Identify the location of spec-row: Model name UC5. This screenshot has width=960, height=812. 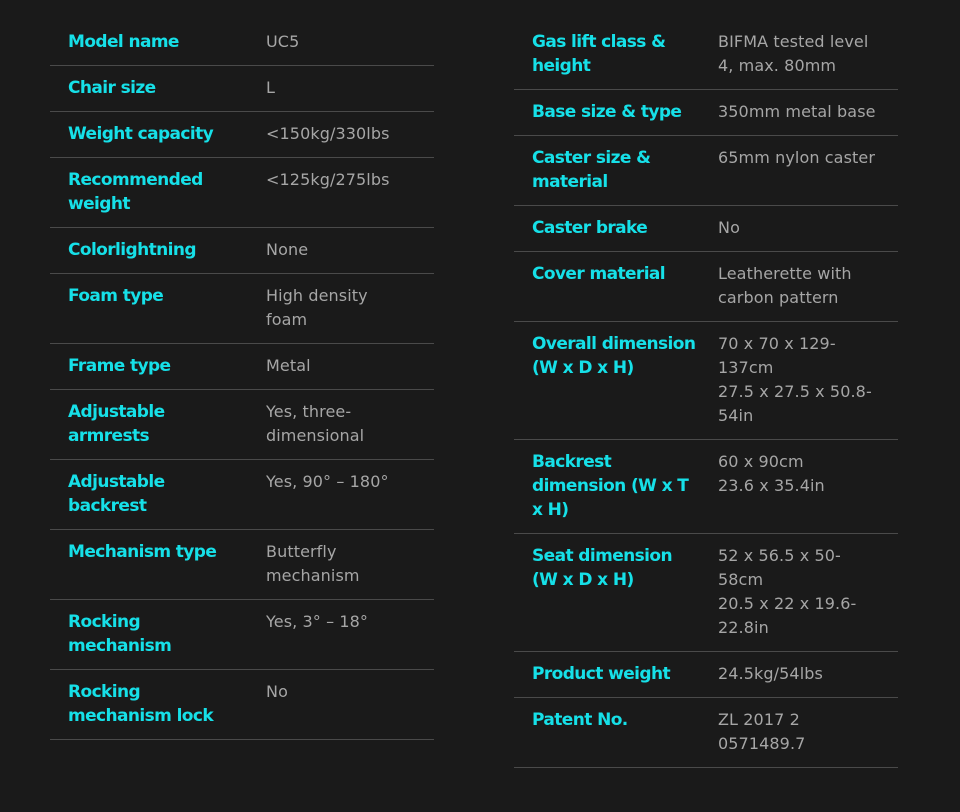
(242, 43).